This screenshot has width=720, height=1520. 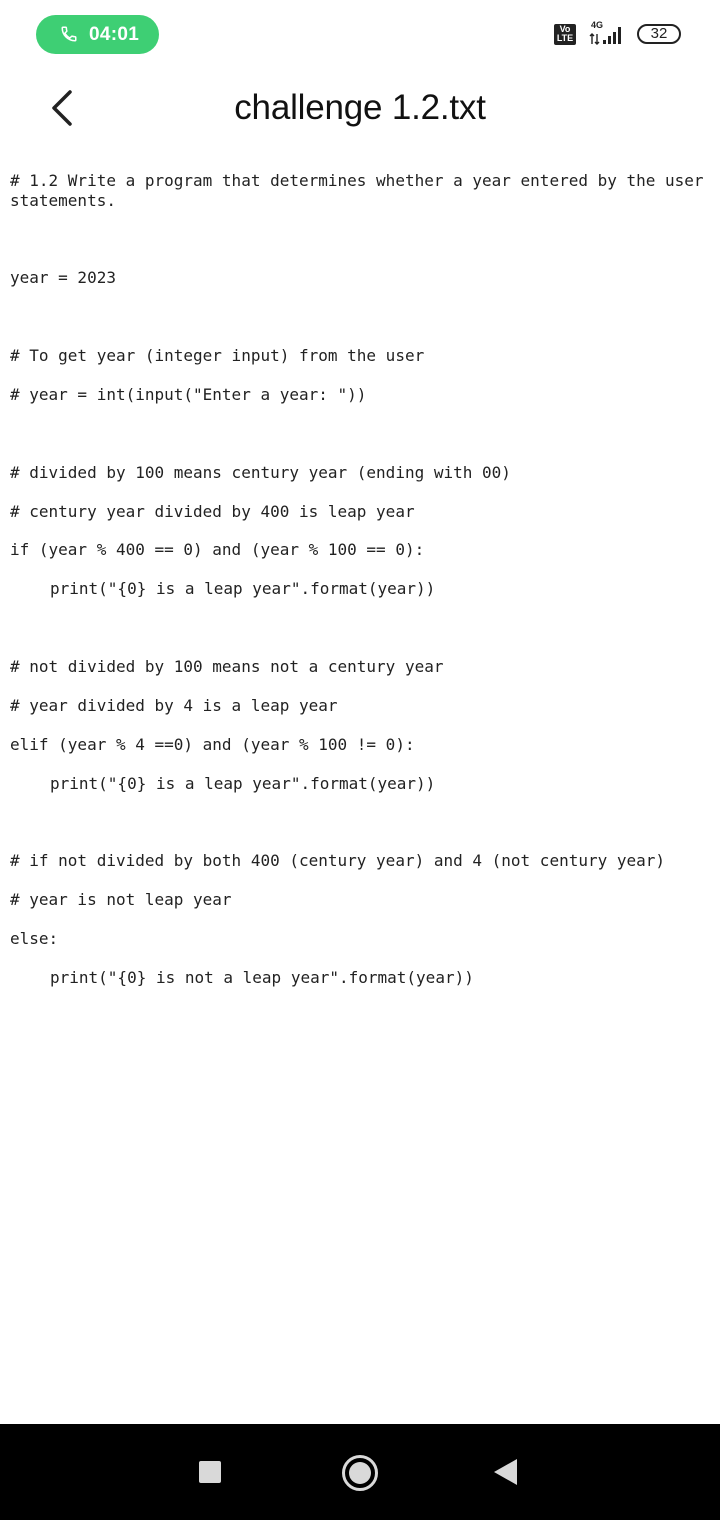 I want to click on system-nav-bar, so click(x=360, y=1472).